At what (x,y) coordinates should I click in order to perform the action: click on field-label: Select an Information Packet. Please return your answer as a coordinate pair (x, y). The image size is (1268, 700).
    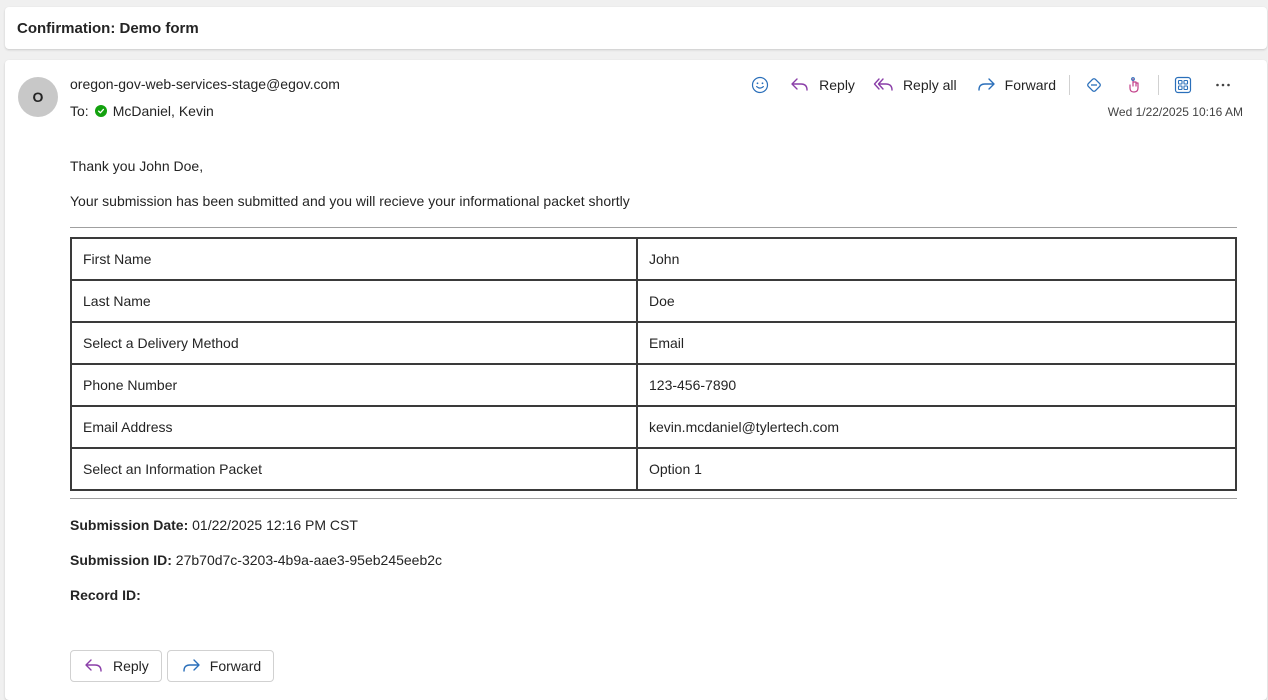
    Looking at the image, I should click on (354, 469).